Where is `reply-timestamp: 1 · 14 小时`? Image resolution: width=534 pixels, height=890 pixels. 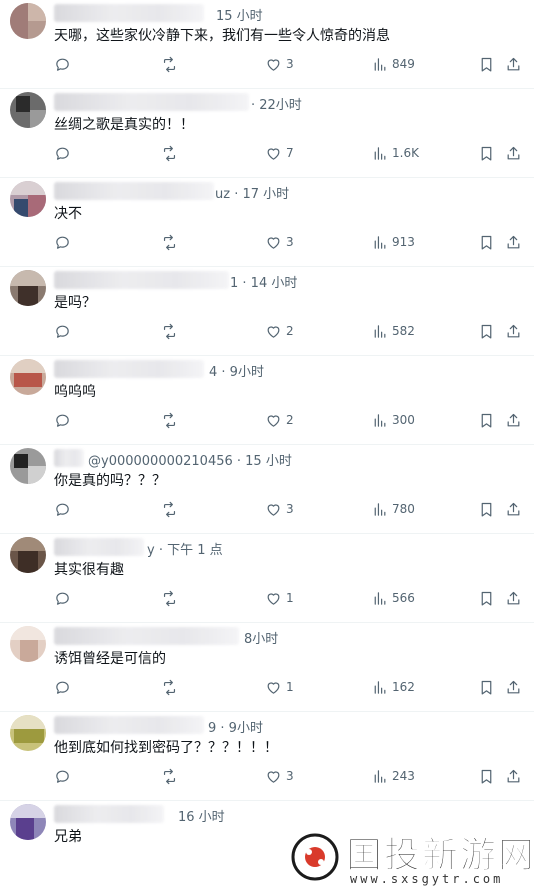
reply-timestamp: 1 · 14 小时 is located at coordinates (263, 281).